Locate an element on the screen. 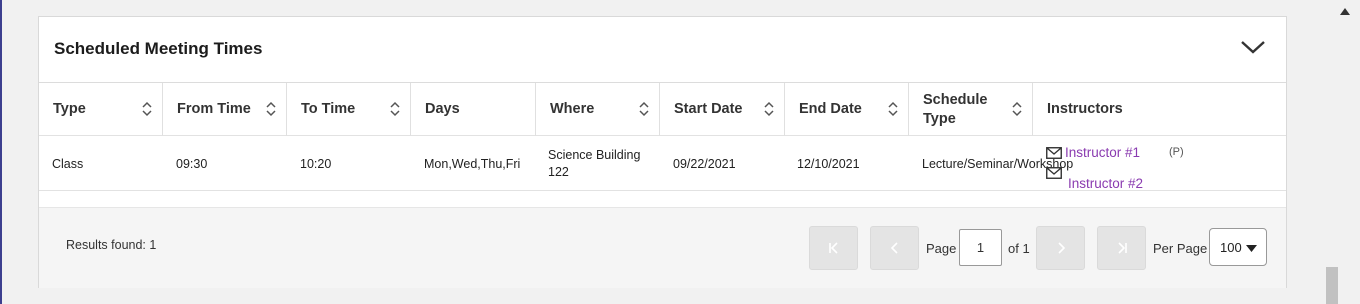 The width and height of the screenshot is (1360, 304). column-label: Where is located at coordinates (572, 109).